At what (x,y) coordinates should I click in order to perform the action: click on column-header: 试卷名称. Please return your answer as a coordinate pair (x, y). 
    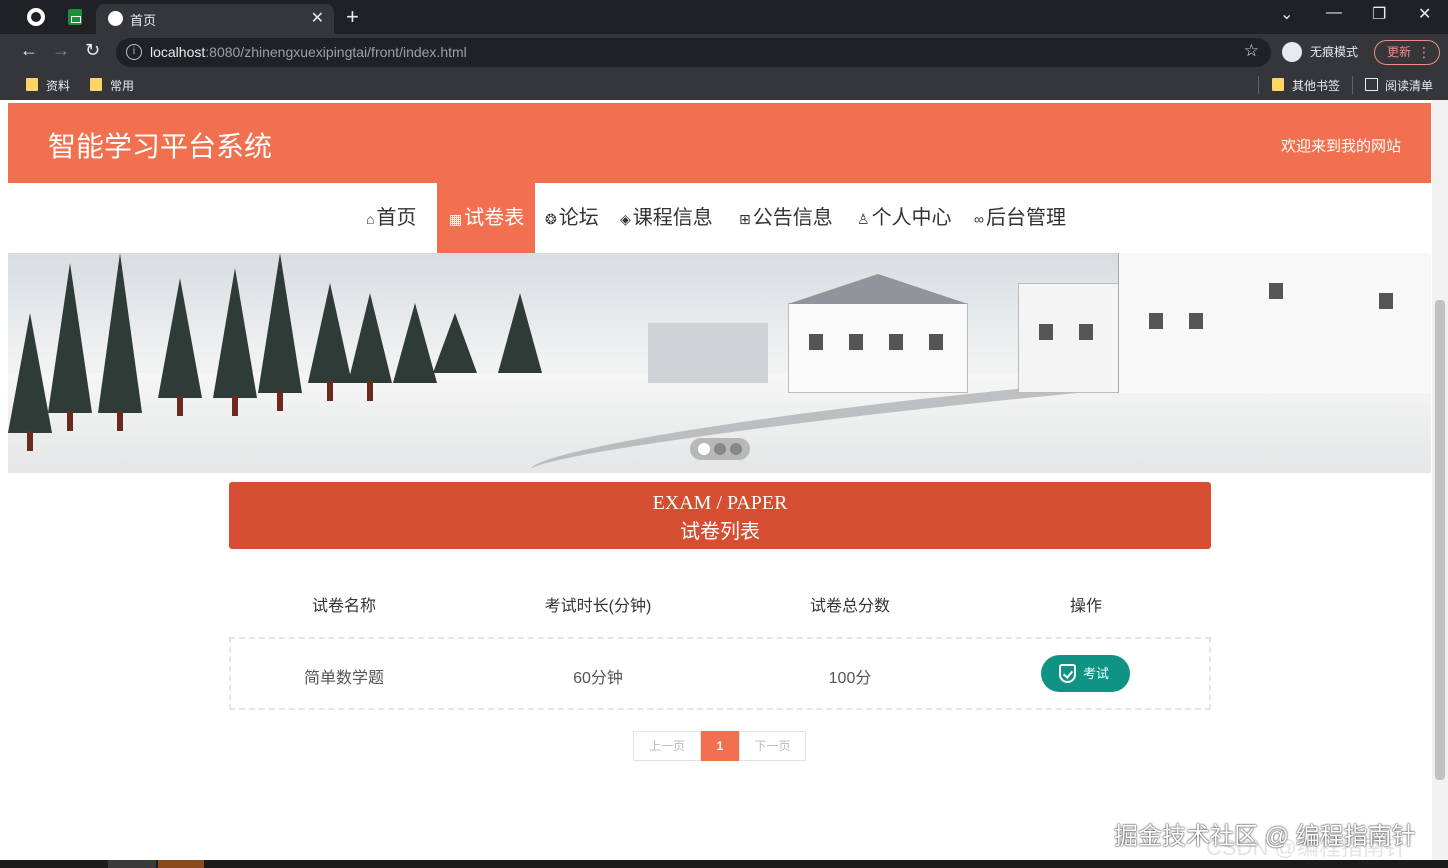
    Looking at the image, I should click on (343, 606).